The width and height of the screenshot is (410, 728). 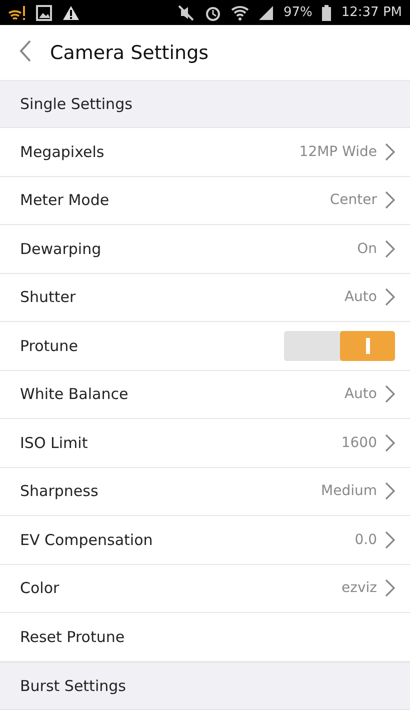 What do you see at coordinates (71, 12) in the screenshot?
I see `warning-icon` at bounding box center [71, 12].